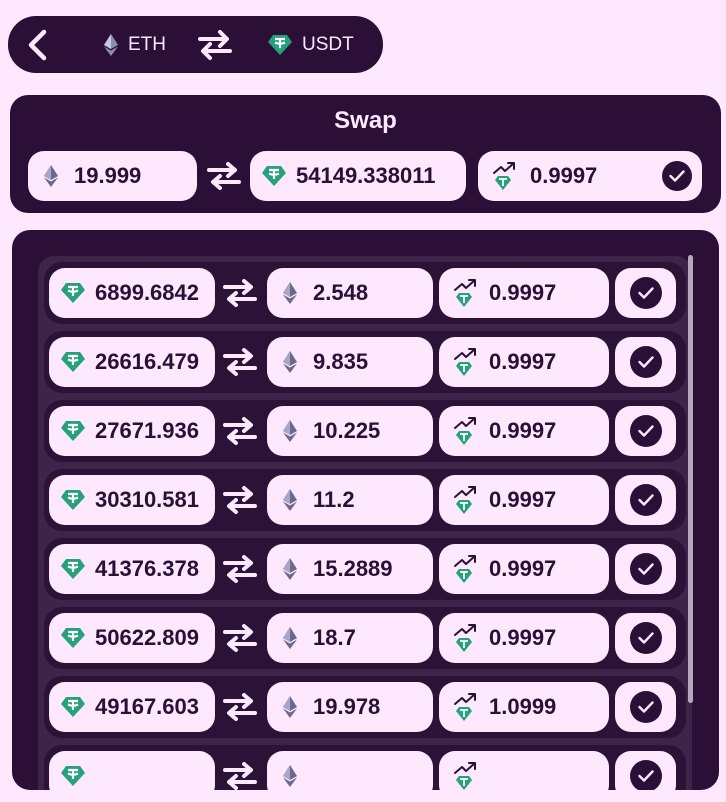  What do you see at coordinates (341, 361) in the screenshot?
I see `order-eth-value: 9.835` at bounding box center [341, 361].